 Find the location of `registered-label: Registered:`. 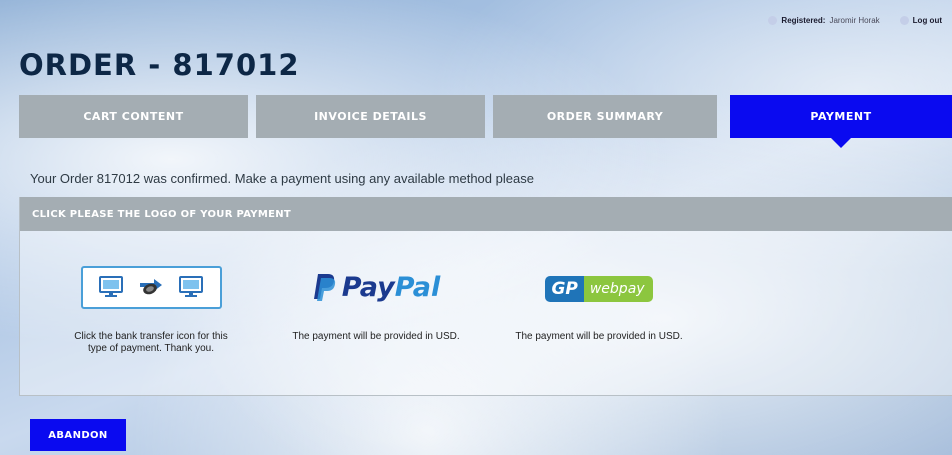

registered-label: Registered: is located at coordinates (803, 20).